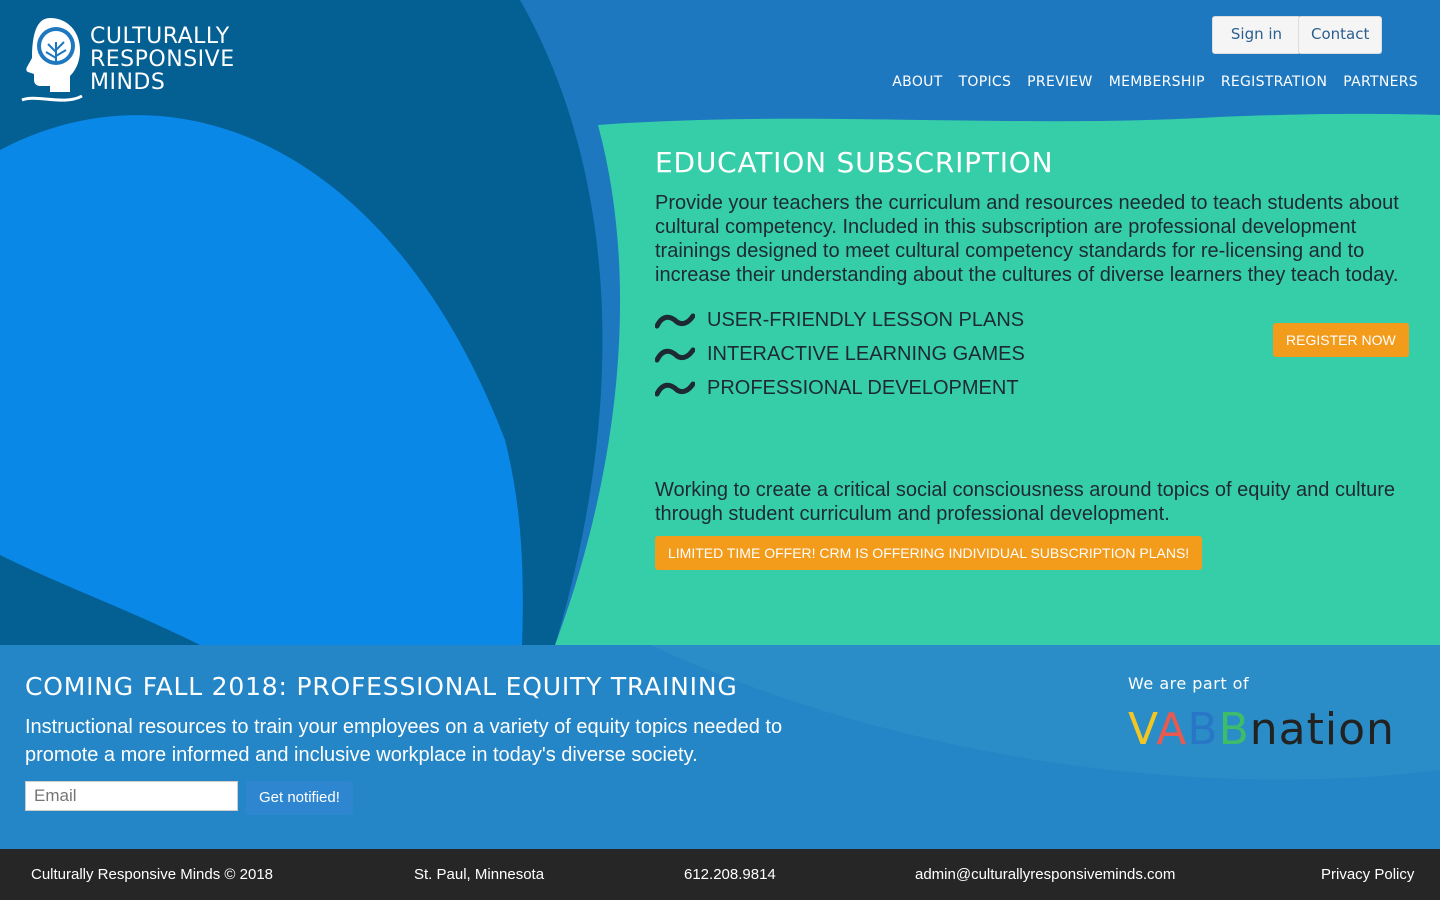 Image resolution: width=1440 pixels, height=900 pixels. I want to click on notify-form: Get notified!, so click(189, 798).